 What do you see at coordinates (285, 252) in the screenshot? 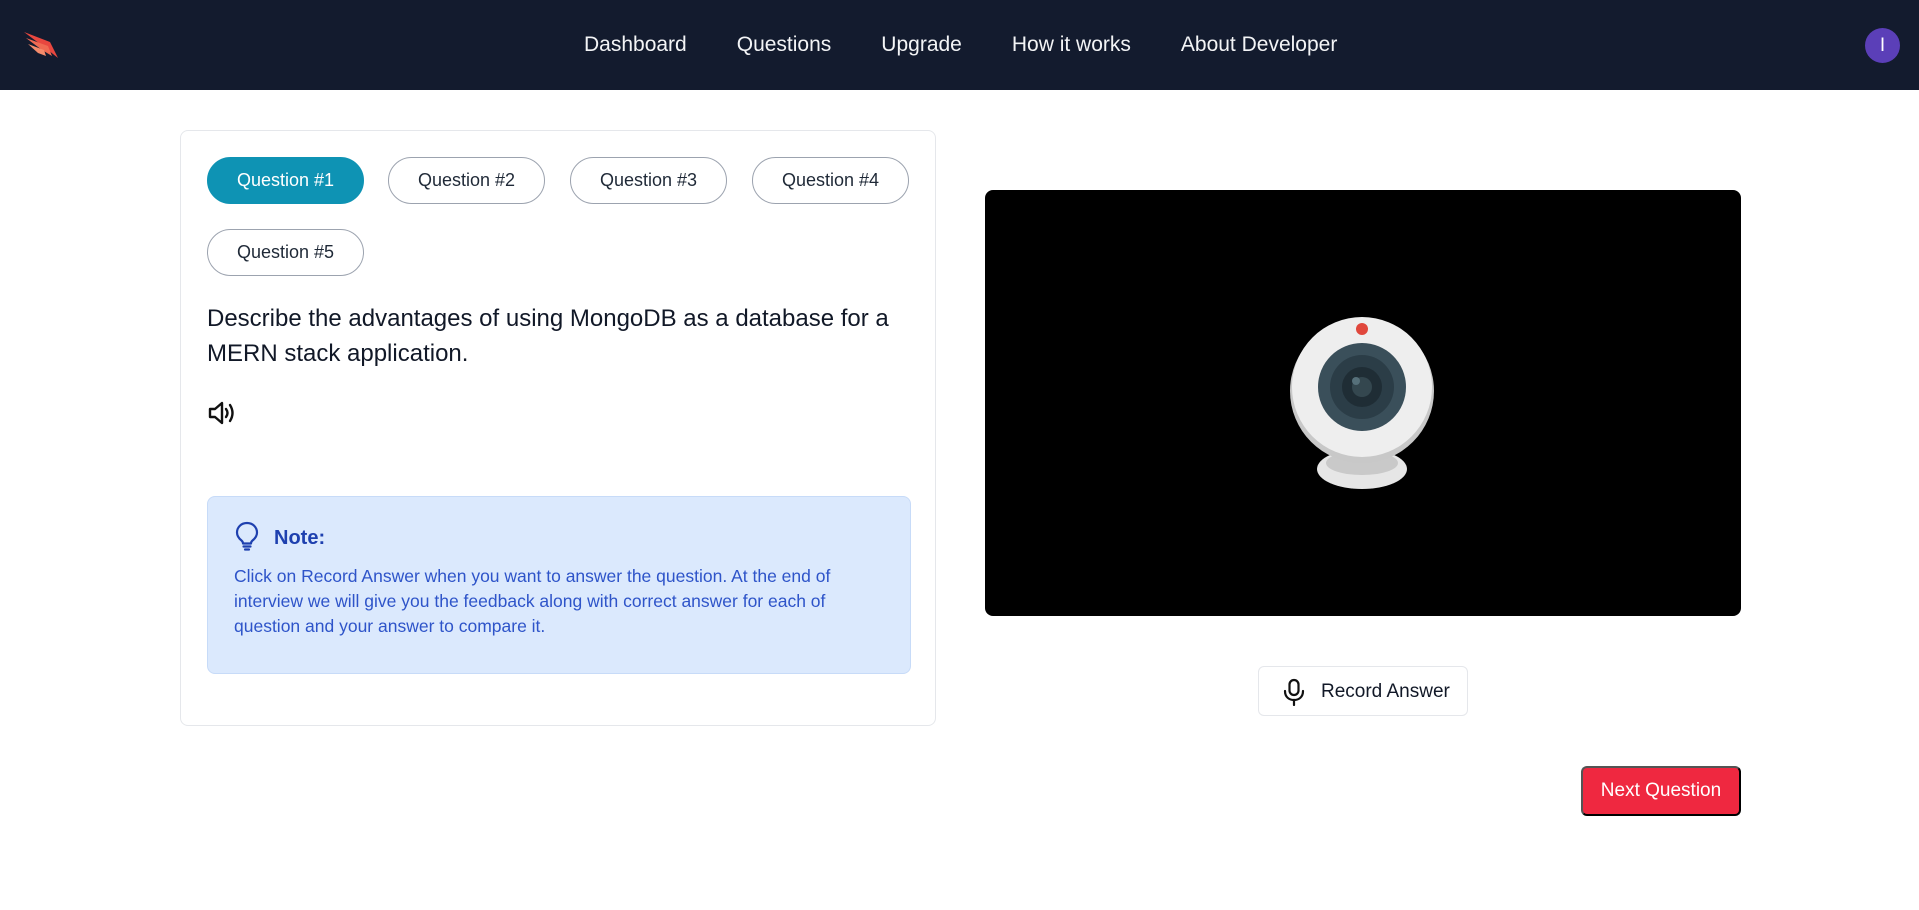
I see `tab-question-5: Question #5` at bounding box center [285, 252].